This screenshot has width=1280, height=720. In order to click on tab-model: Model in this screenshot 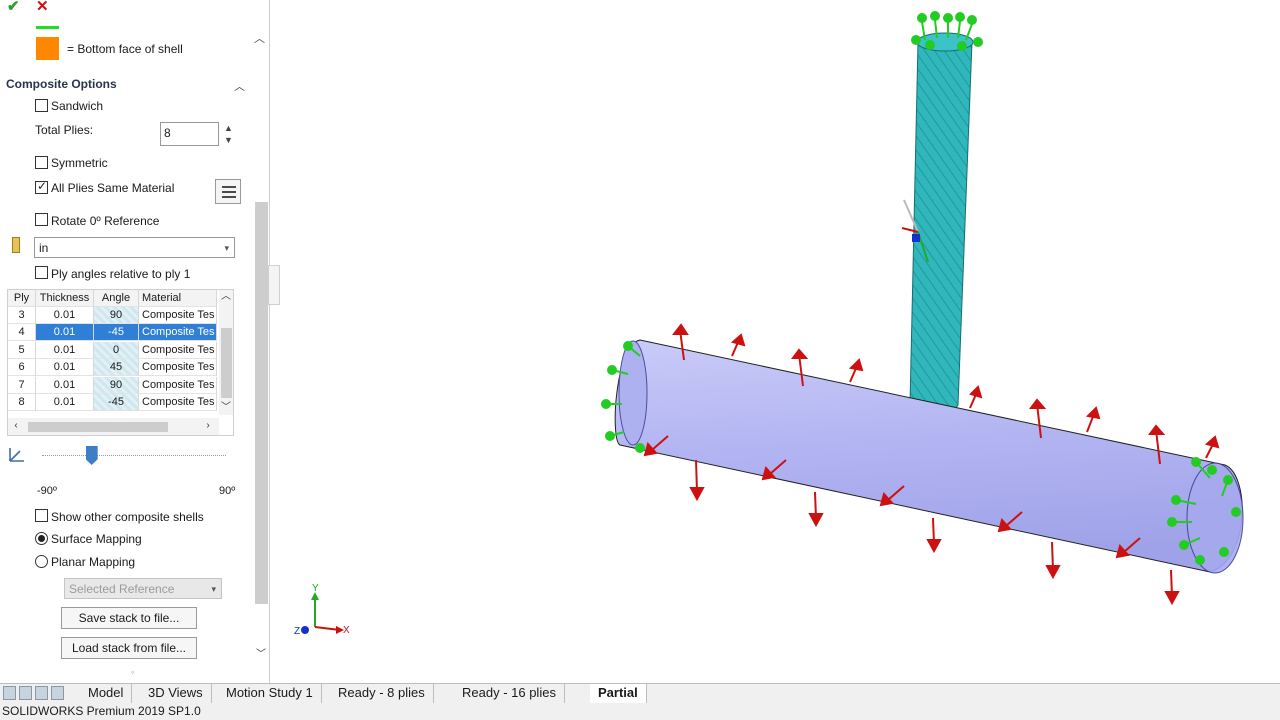, I will do `click(106, 693)`.